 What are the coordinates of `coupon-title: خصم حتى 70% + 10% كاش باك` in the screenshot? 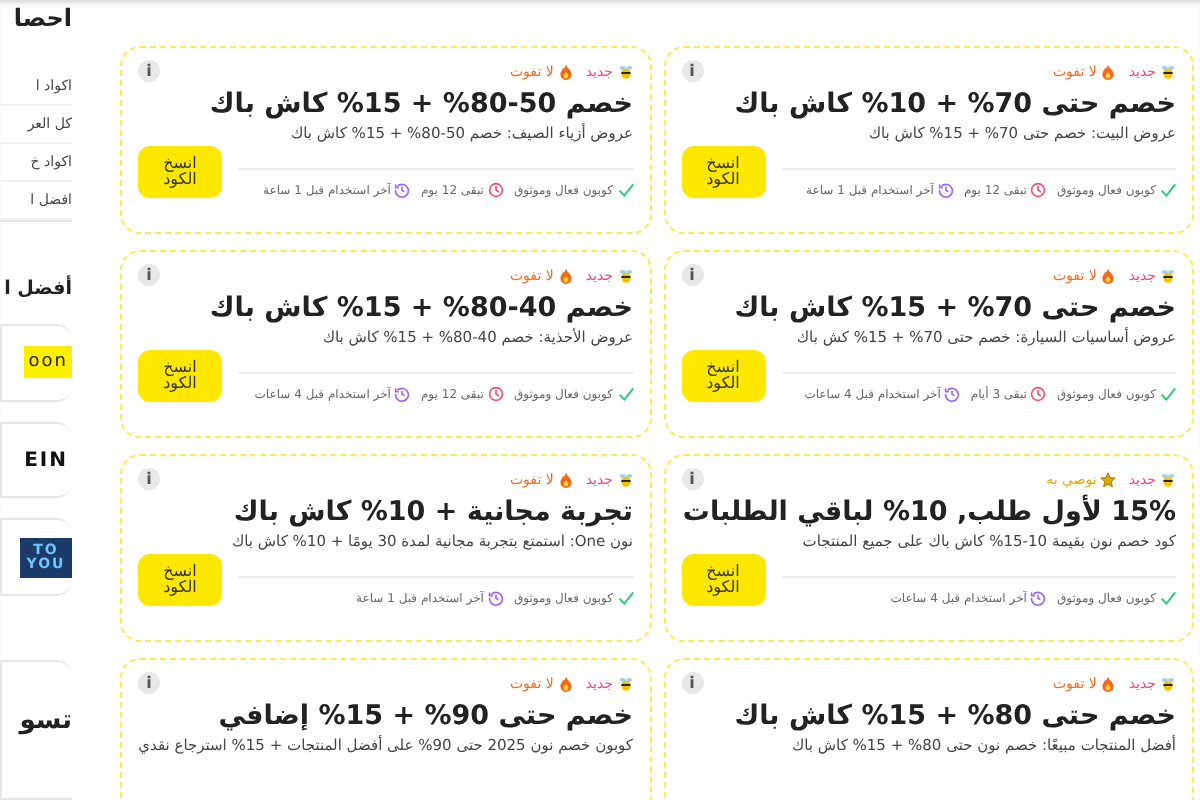 It's located at (954, 104).